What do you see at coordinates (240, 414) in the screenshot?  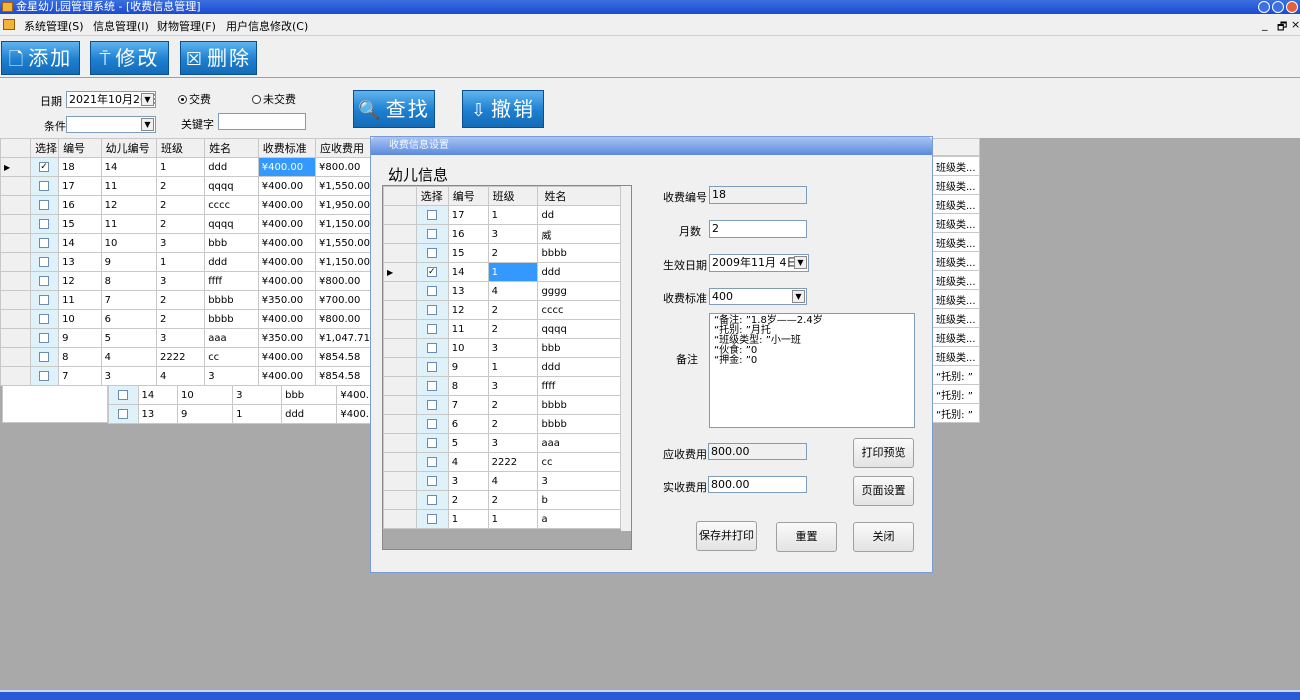 I see `table-row: 13 9 1 ddd ¥400.` at bounding box center [240, 414].